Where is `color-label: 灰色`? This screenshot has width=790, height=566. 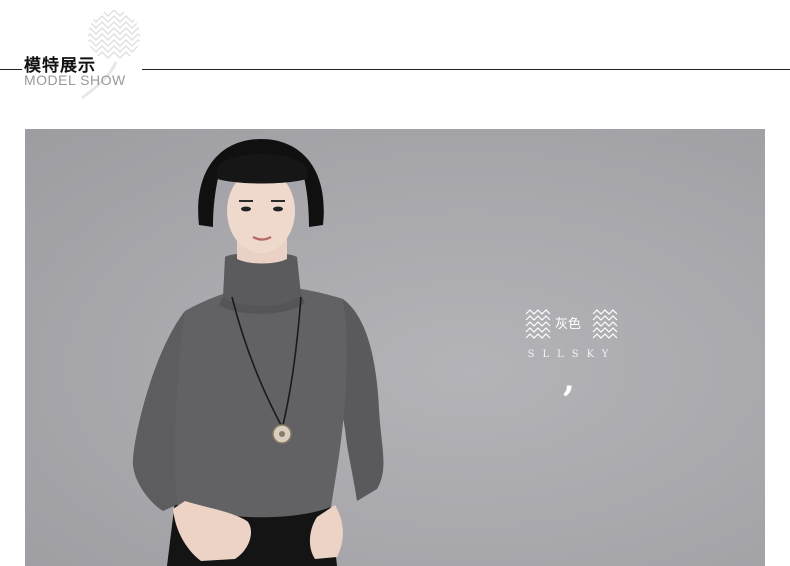 color-label: 灰色 is located at coordinates (568, 324).